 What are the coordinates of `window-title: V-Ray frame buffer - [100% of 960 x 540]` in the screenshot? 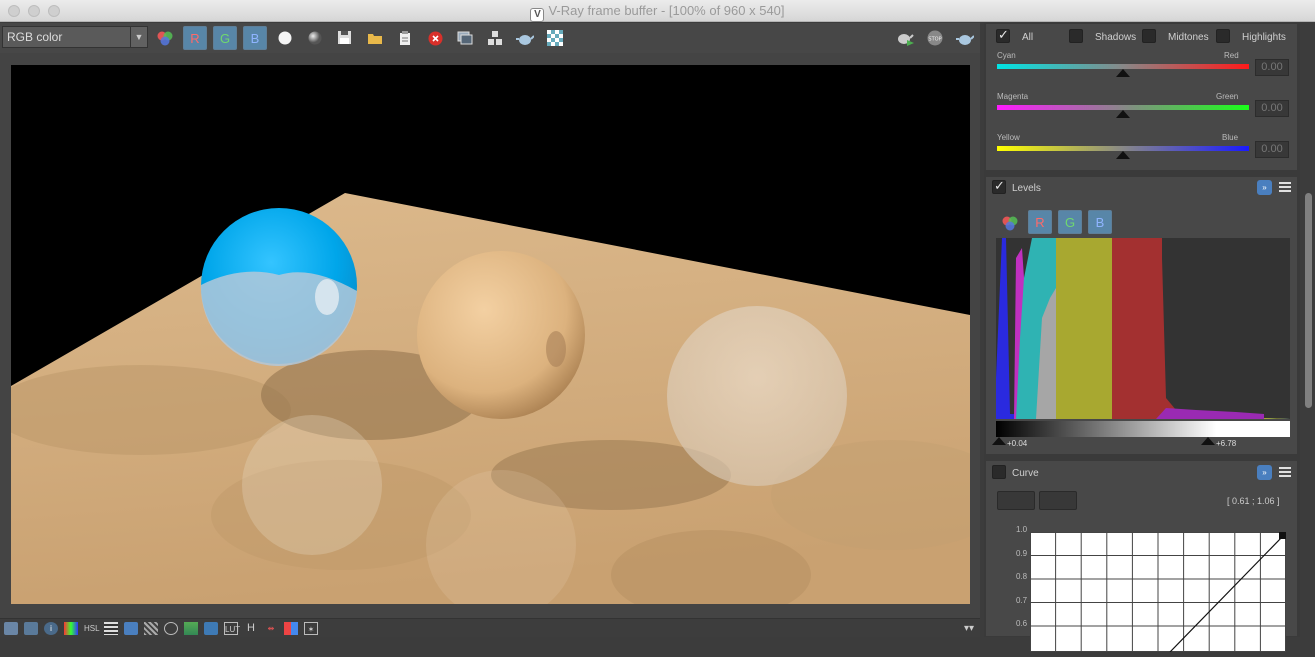 It's located at (666, 10).